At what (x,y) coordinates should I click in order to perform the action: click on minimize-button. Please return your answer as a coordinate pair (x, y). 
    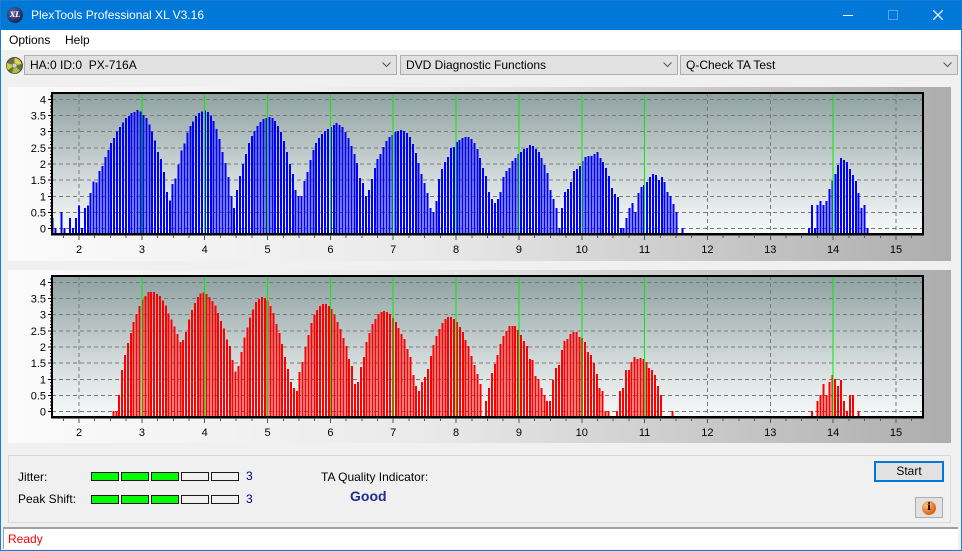
    Looking at the image, I should click on (848, 15).